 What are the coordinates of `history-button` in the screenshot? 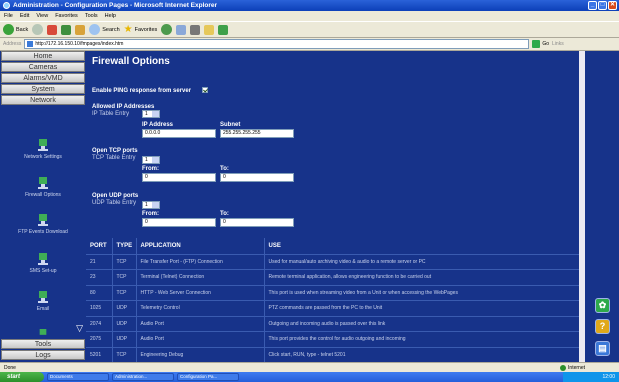 It's located at (167, 29).